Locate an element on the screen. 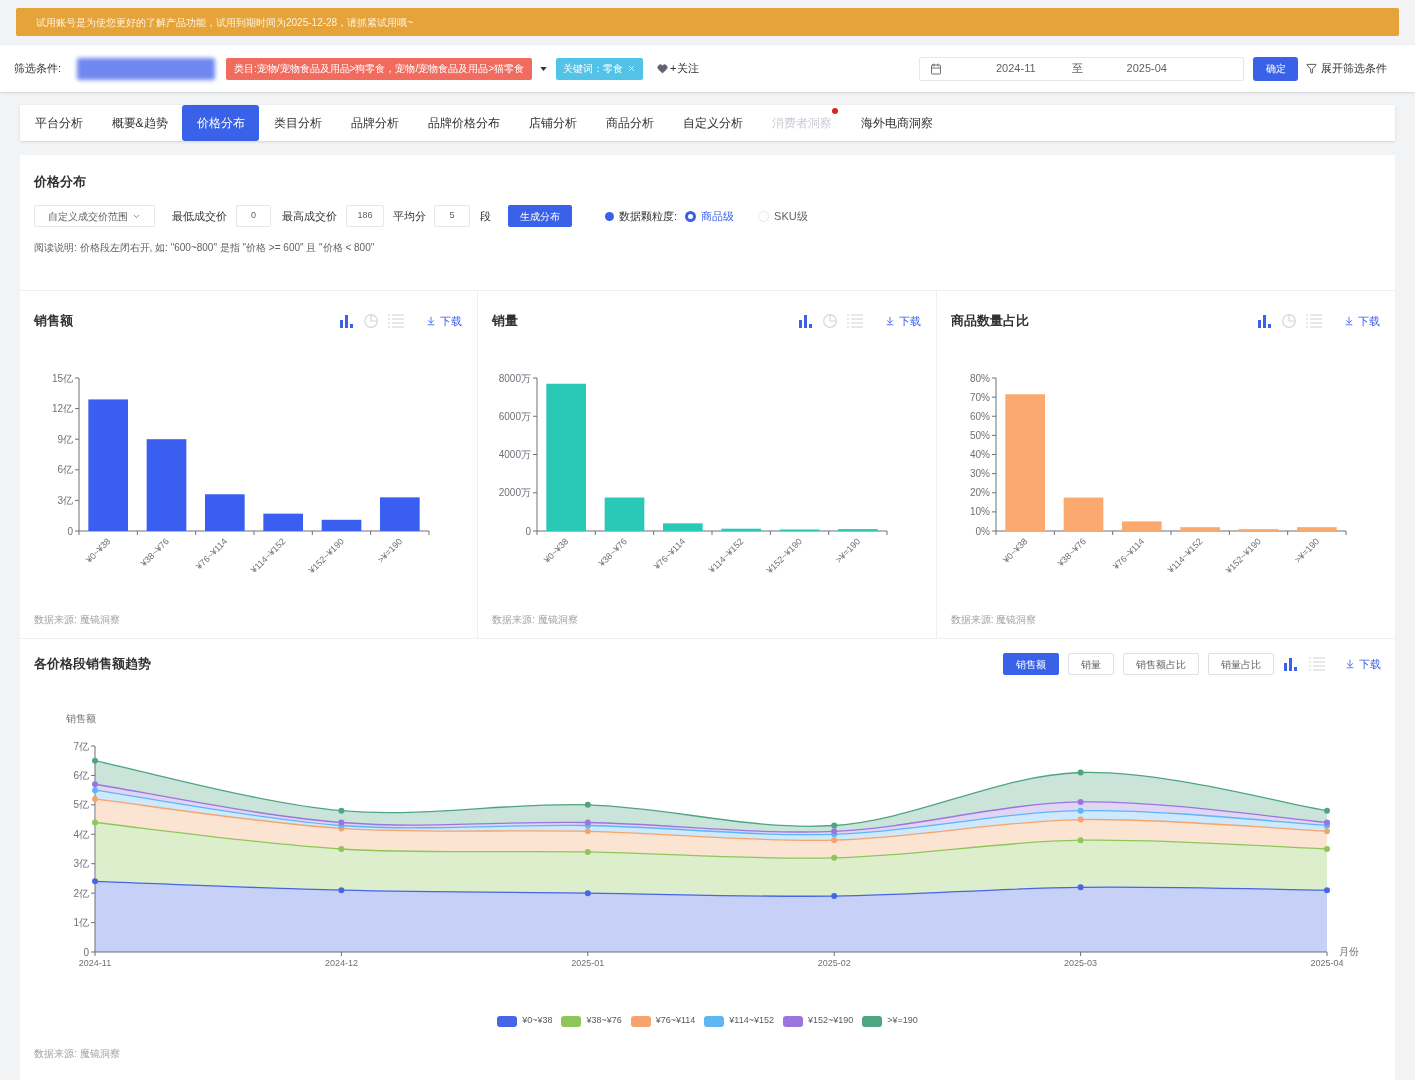 The height and width of the screenshot is (1080, 1415). metric-button: 销量占比 is located at coordinates (1241, 664).